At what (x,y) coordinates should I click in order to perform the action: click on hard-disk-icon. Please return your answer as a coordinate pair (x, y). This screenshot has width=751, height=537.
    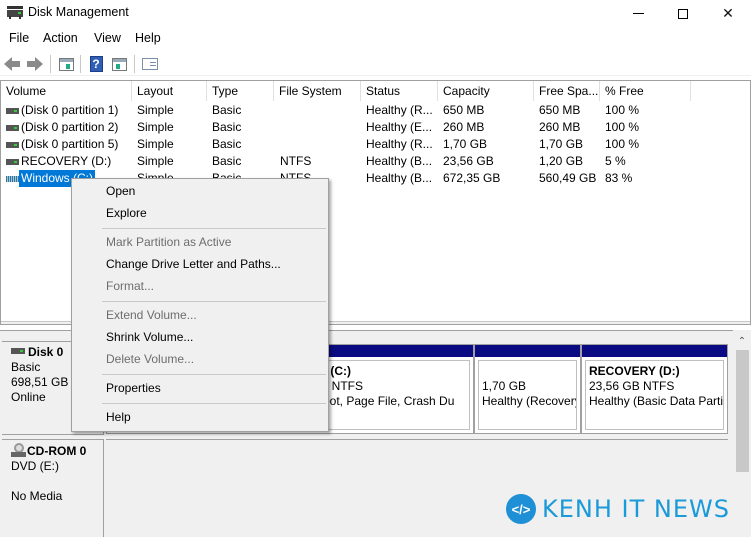
    Looking at the image, I should click on (18, 351).